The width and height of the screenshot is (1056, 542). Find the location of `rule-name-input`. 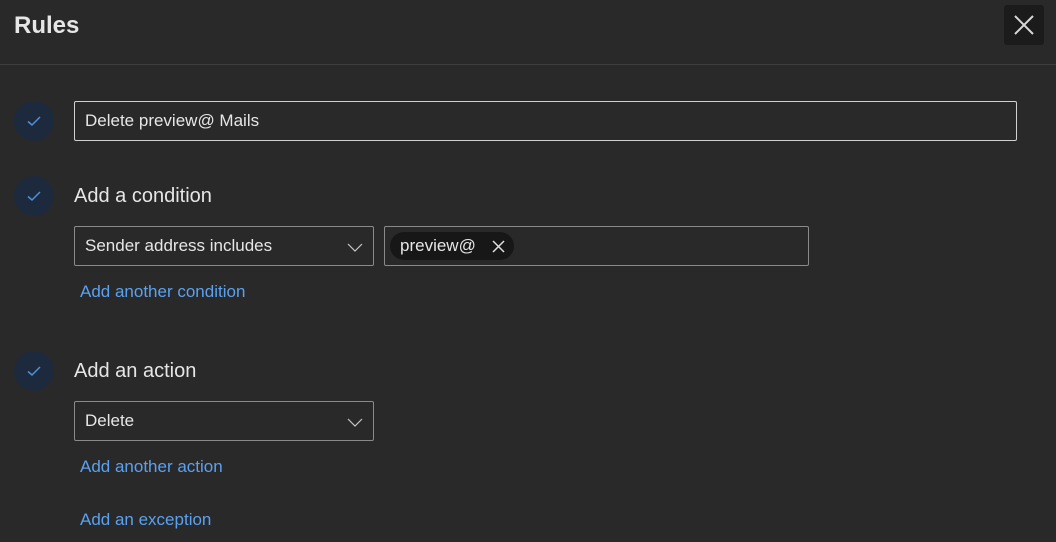

rule-name-input is located at coordinates (545, 121).